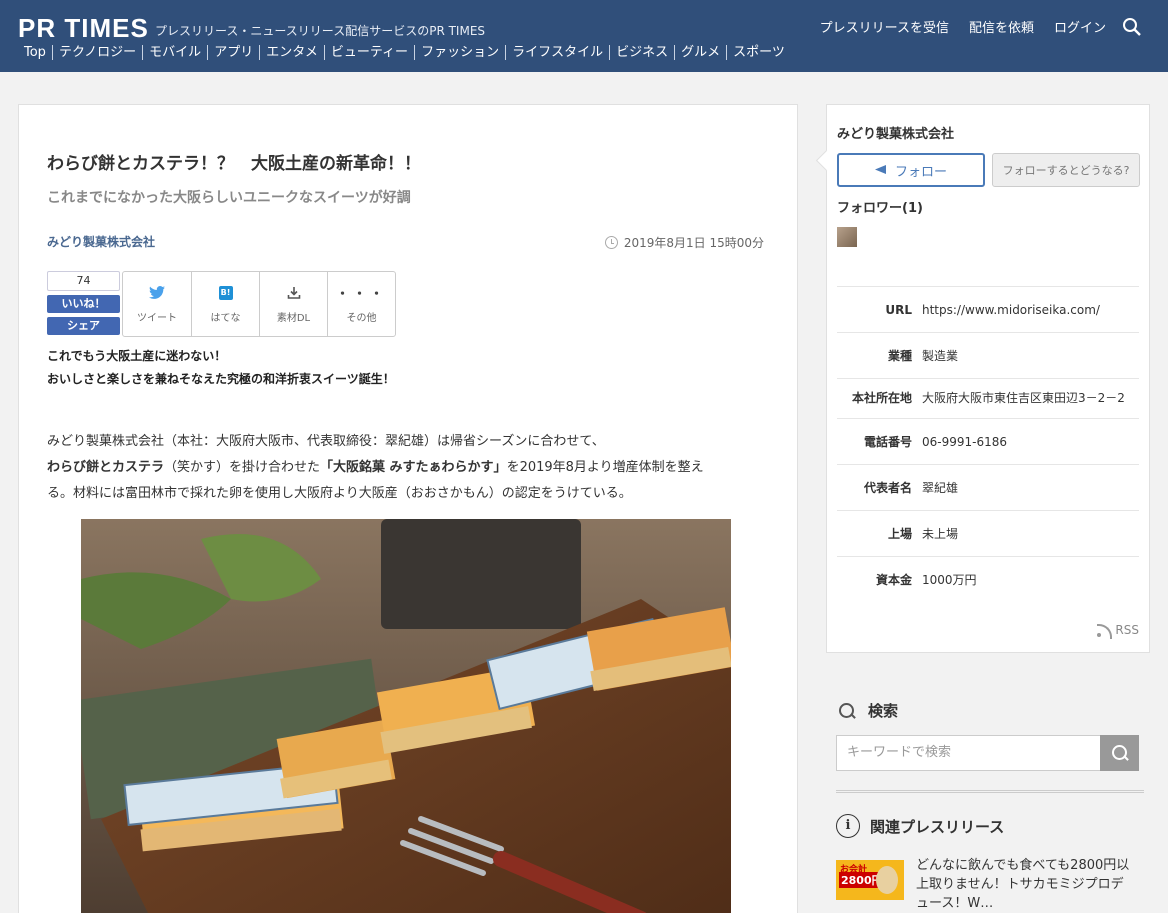 The height and width of the screenshot is (913, 1168). What do you see at coordinates (990, 791) in the screenshot?
I see `section-divider` at bounding box center [990, 791].